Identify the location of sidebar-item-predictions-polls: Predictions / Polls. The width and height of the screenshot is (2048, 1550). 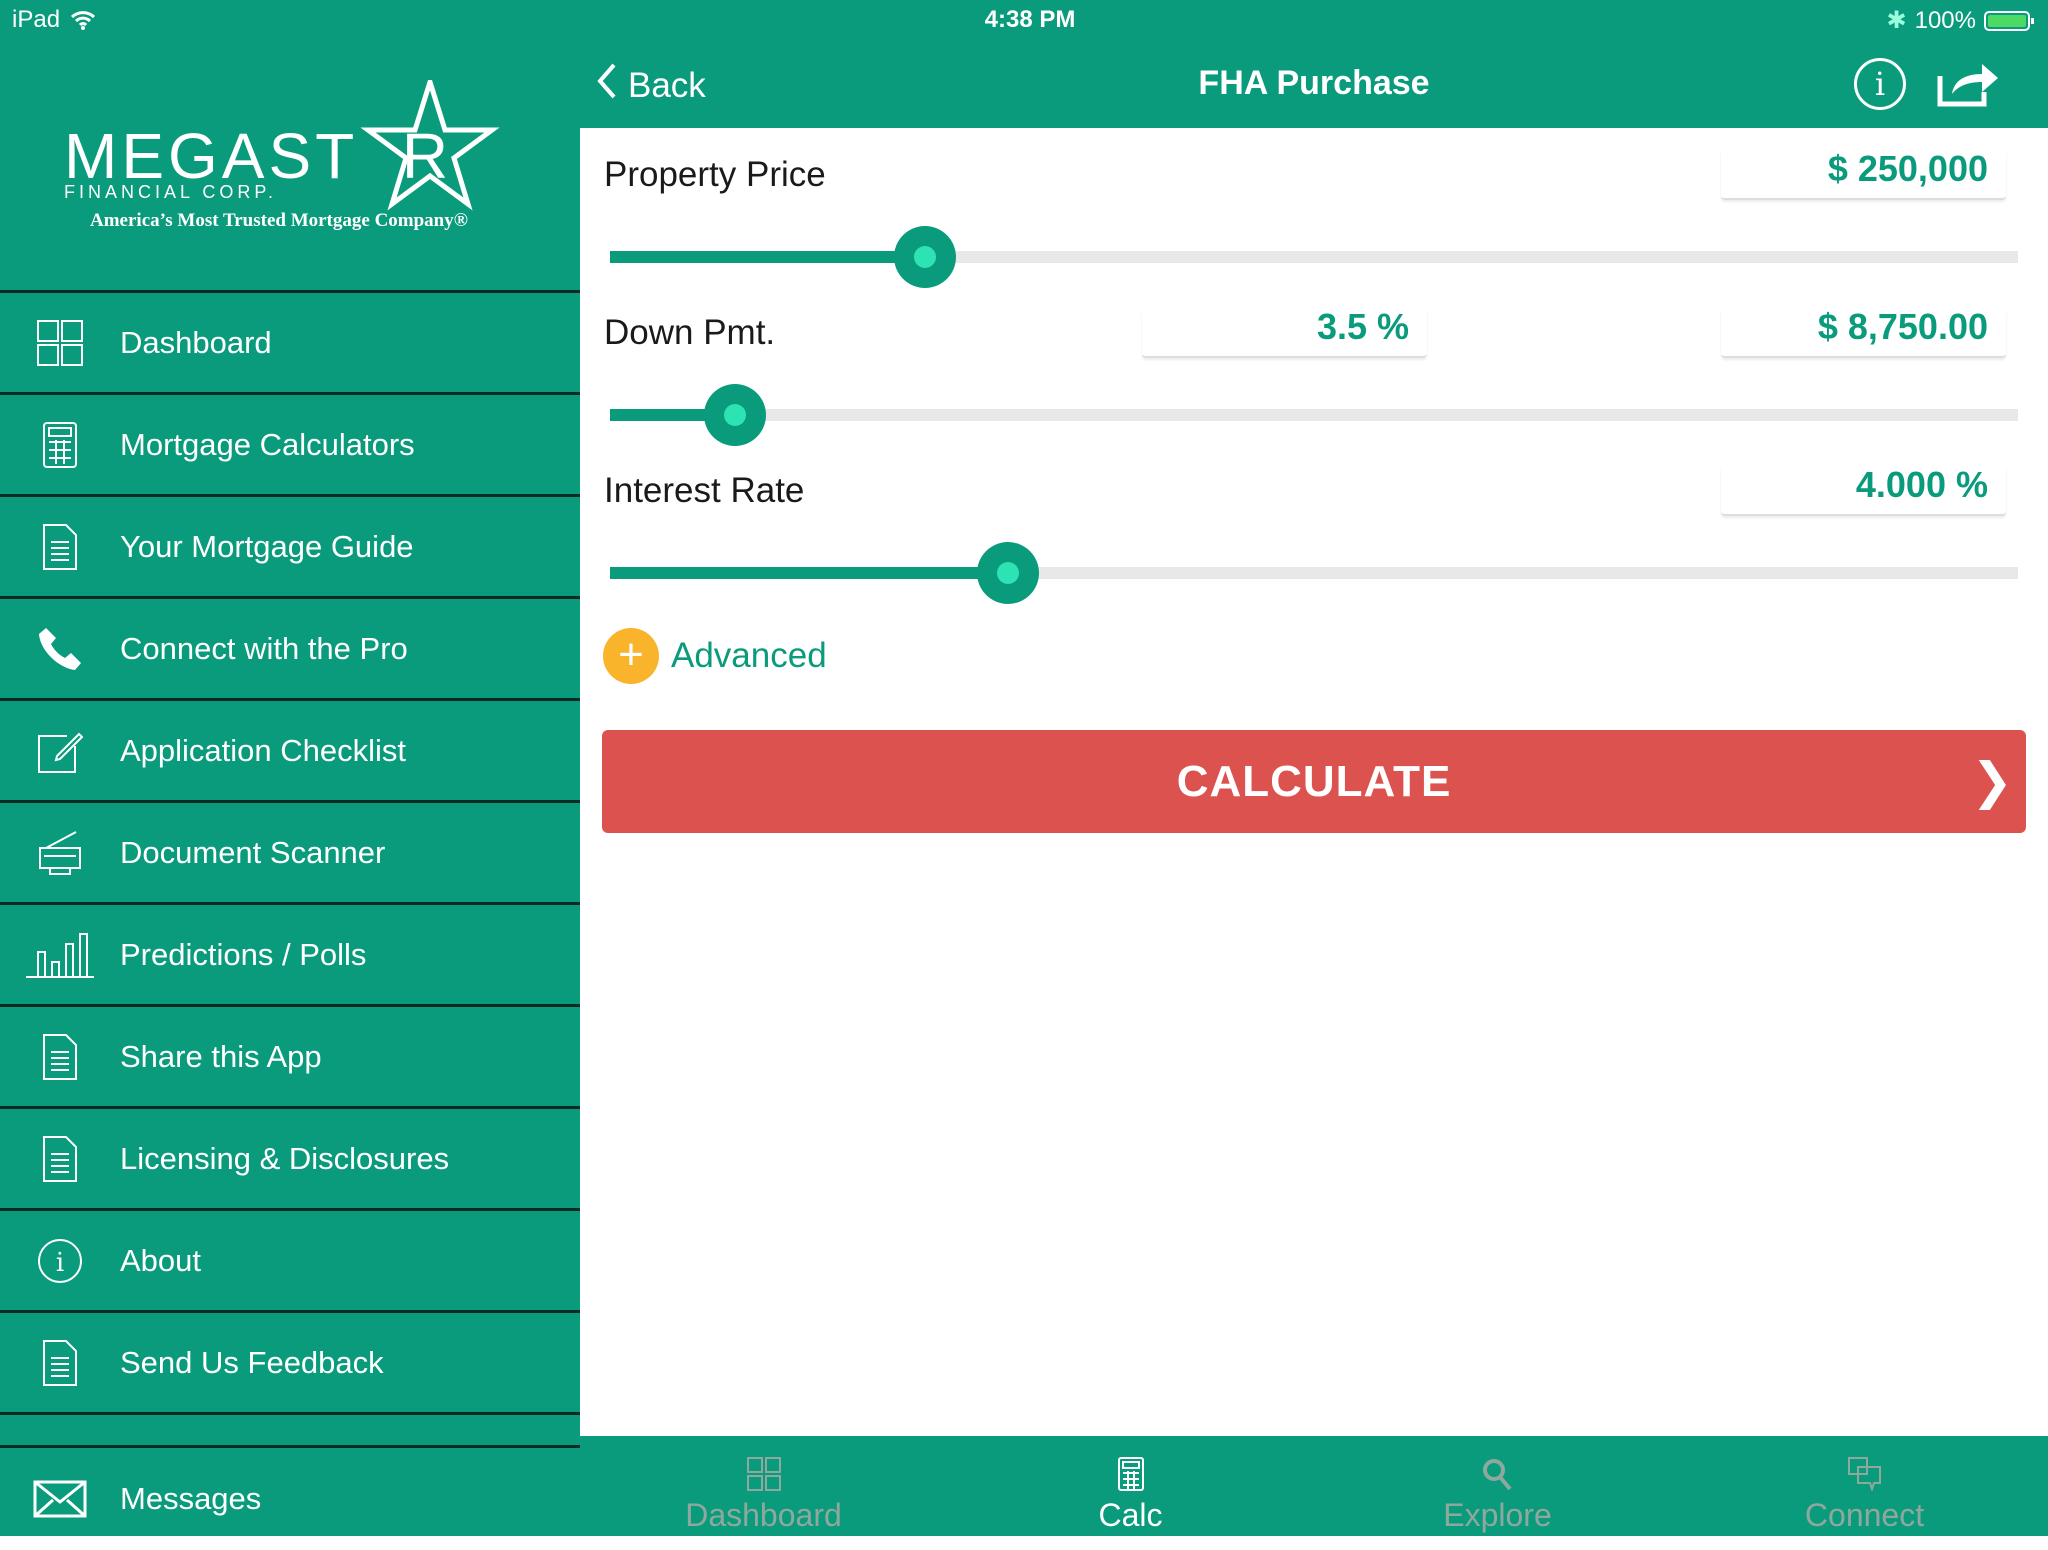
(290, 956).